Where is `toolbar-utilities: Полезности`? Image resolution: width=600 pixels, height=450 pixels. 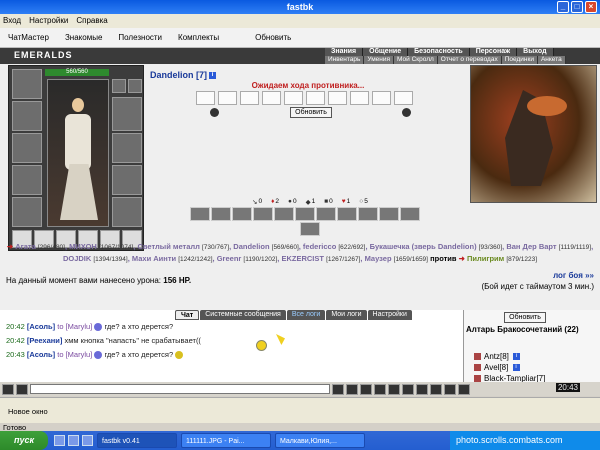
toolbar-utilities: Полезности is located at coordinates (140, 37).